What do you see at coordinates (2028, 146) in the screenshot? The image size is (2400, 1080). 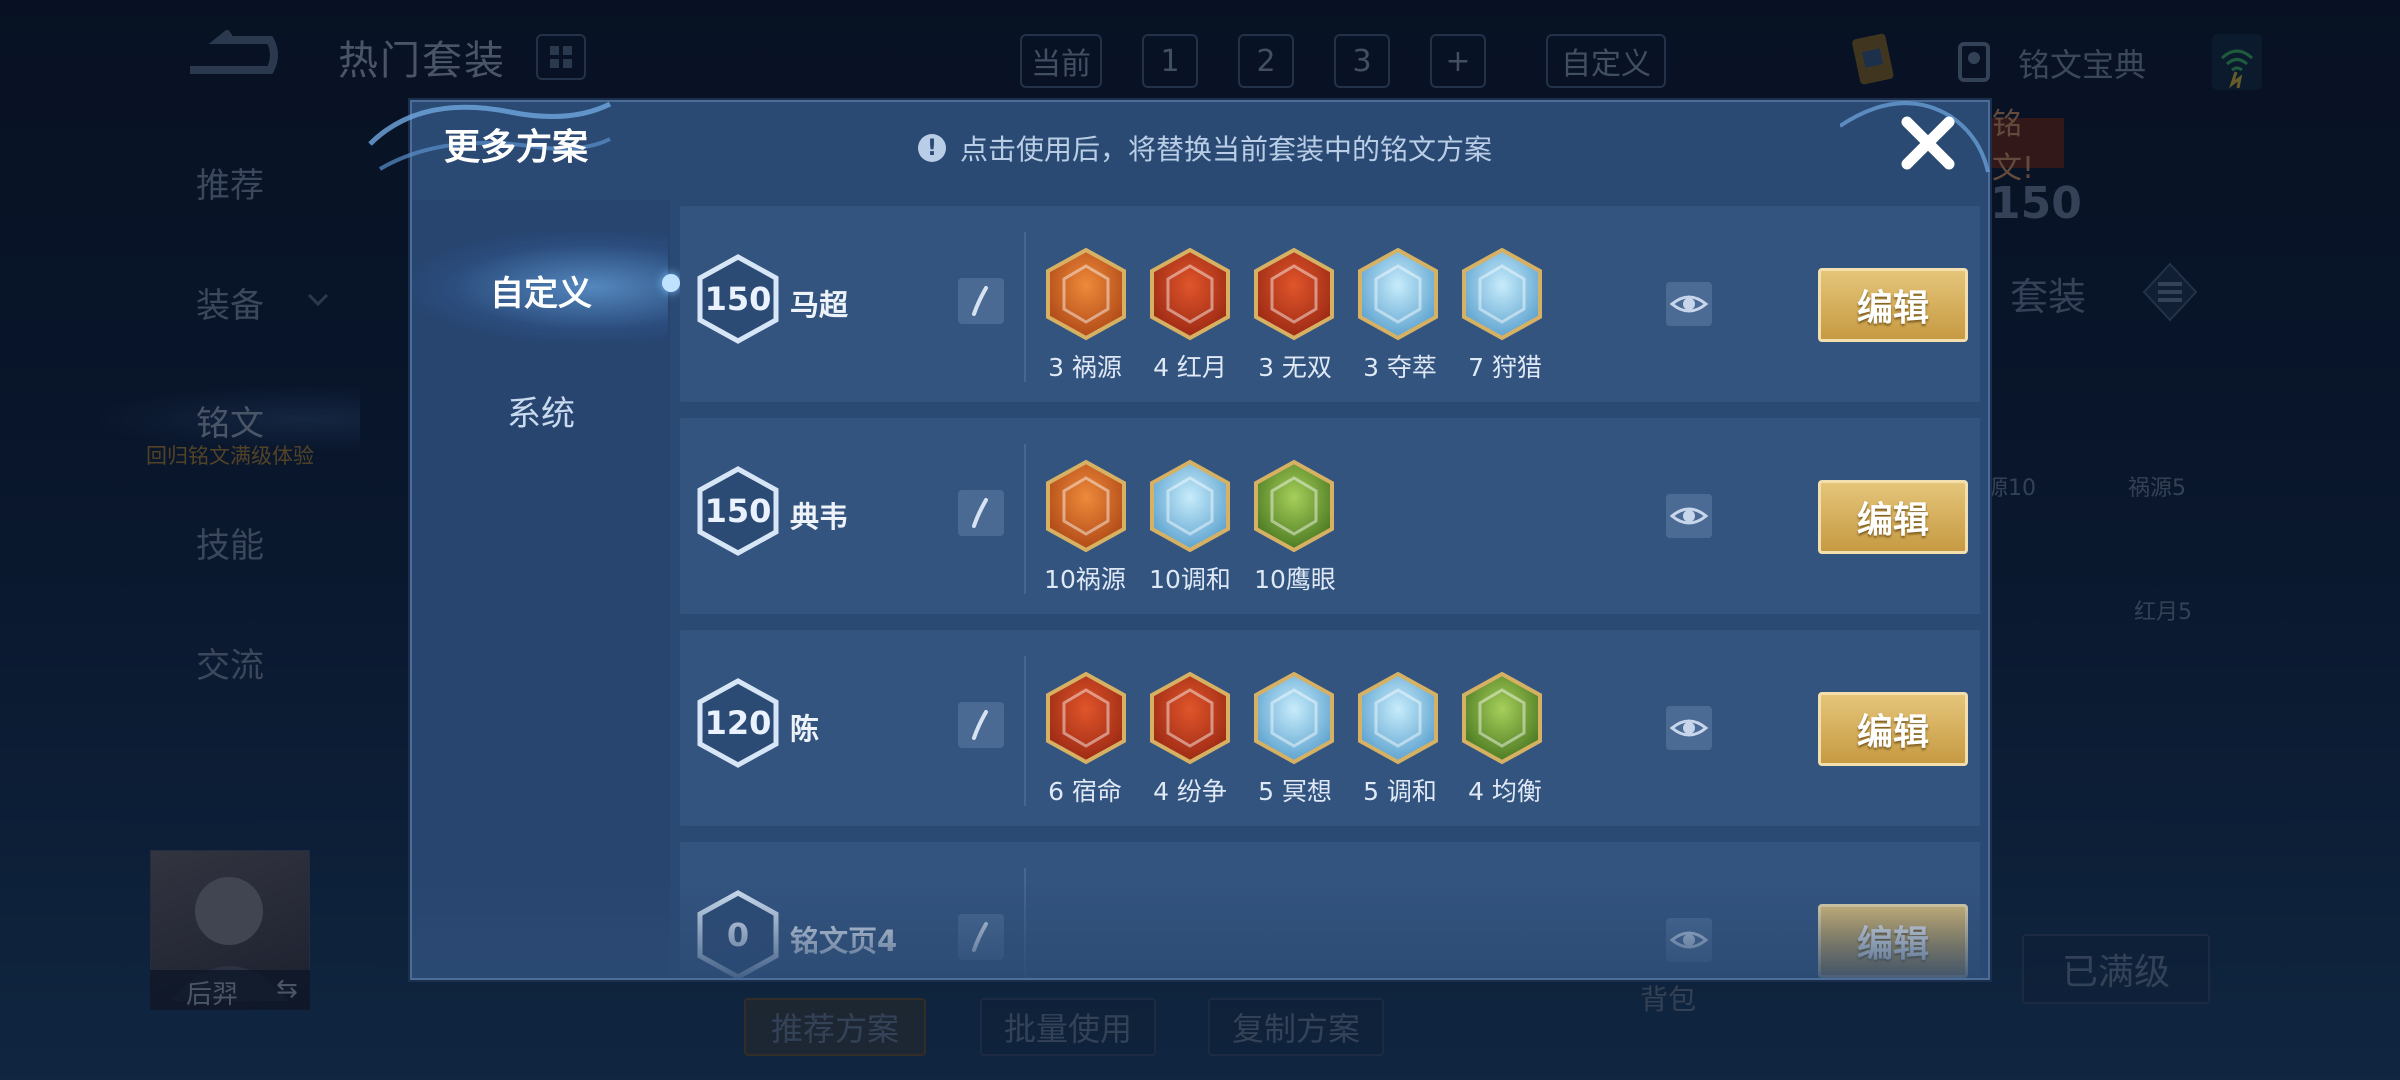 I see `right-banner: 铭文!` at bounding box center [2028, 146].